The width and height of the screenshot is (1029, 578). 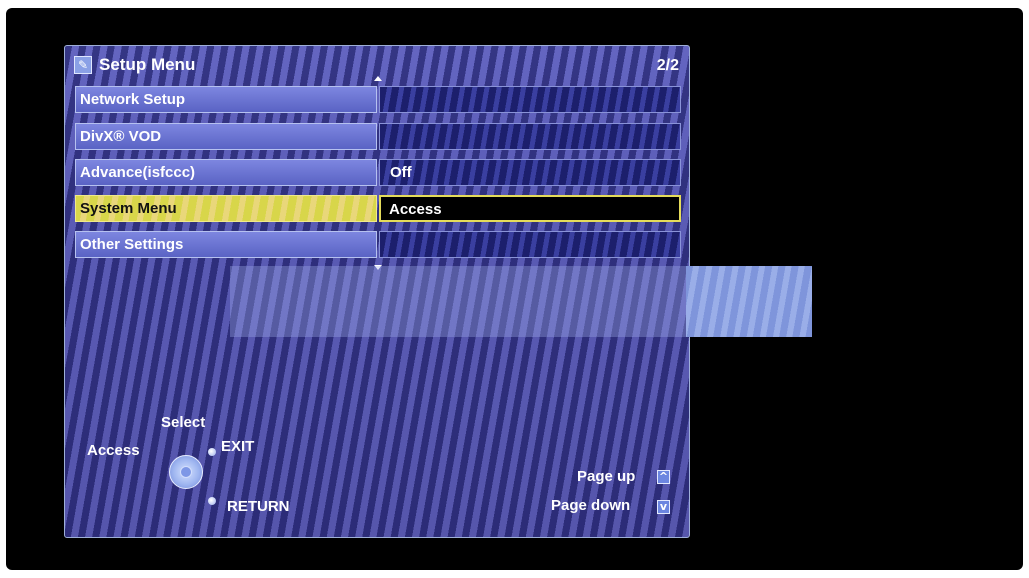 I want to click on dpad-icon, so click(x=186, y=472).